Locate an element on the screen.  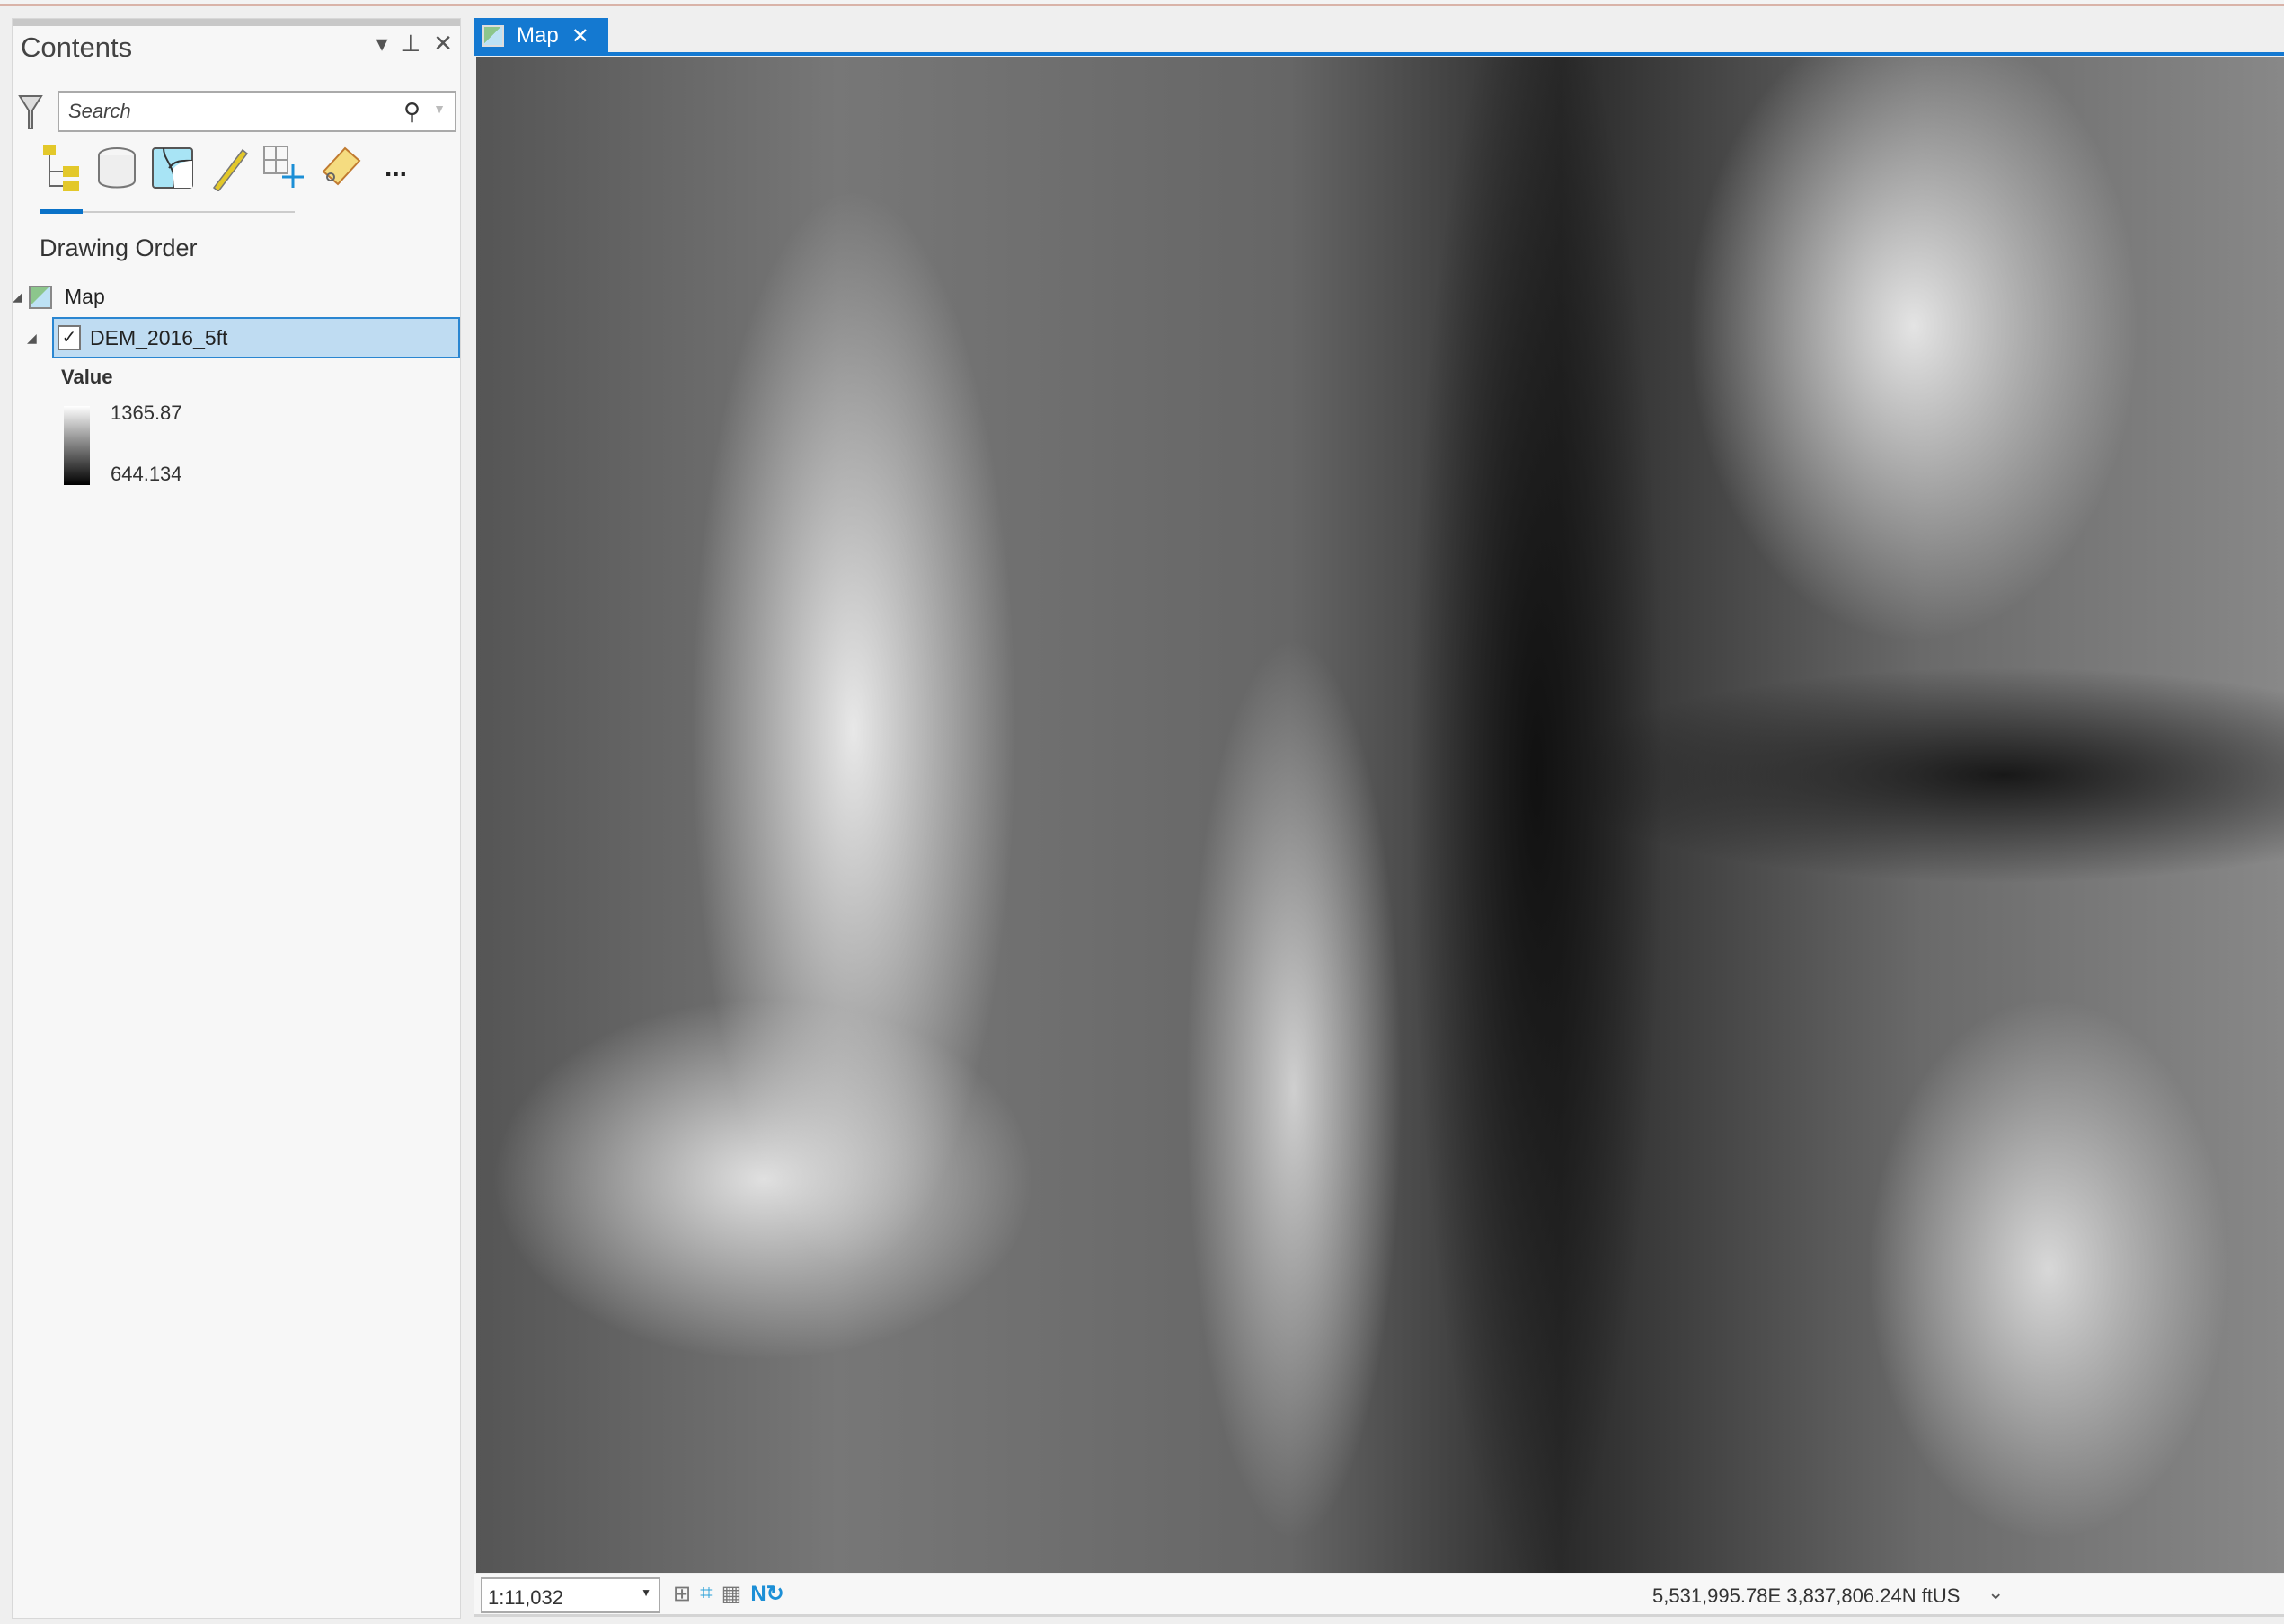
search-input: Search ⚲ ▼ is located at coordinates (257, 111).